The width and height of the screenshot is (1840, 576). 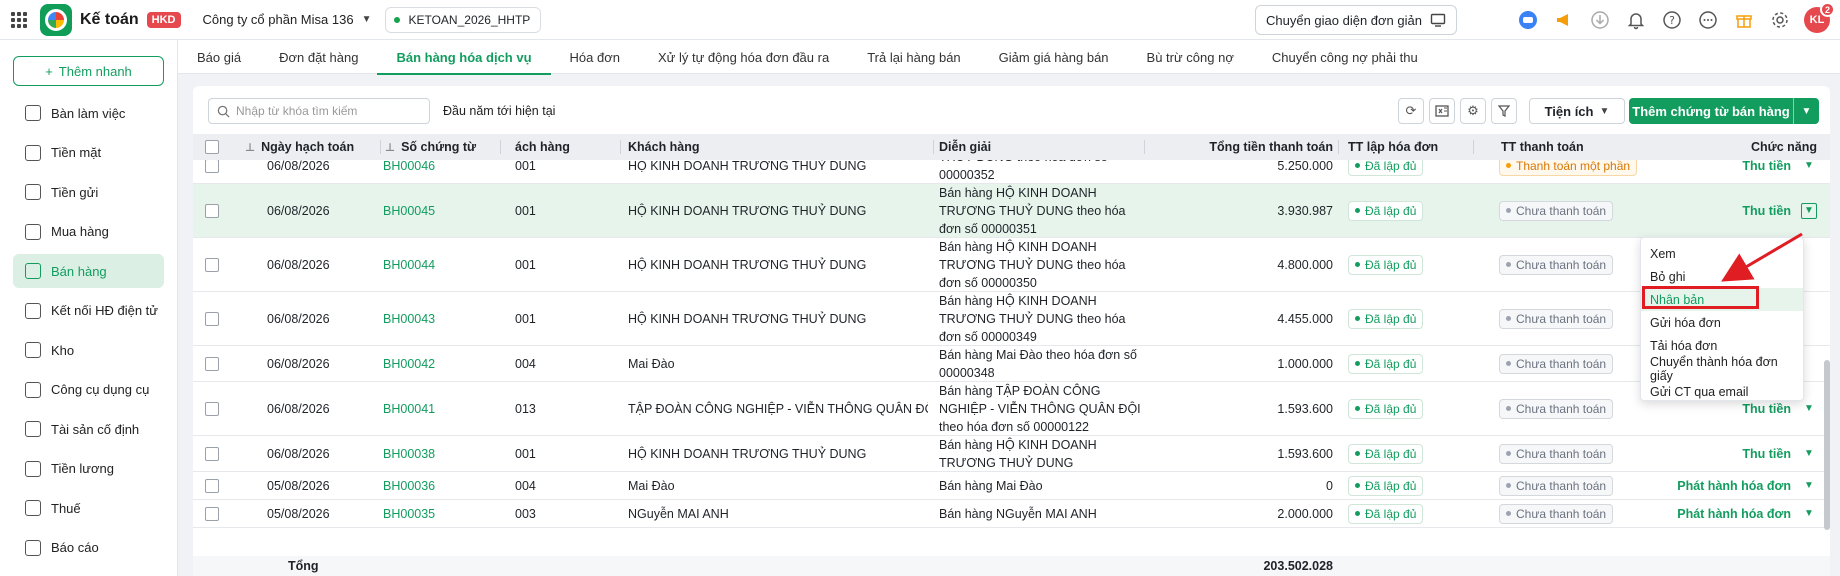 I want to click on sidebar-item: Bán hàng, so click(x=88, y=271).